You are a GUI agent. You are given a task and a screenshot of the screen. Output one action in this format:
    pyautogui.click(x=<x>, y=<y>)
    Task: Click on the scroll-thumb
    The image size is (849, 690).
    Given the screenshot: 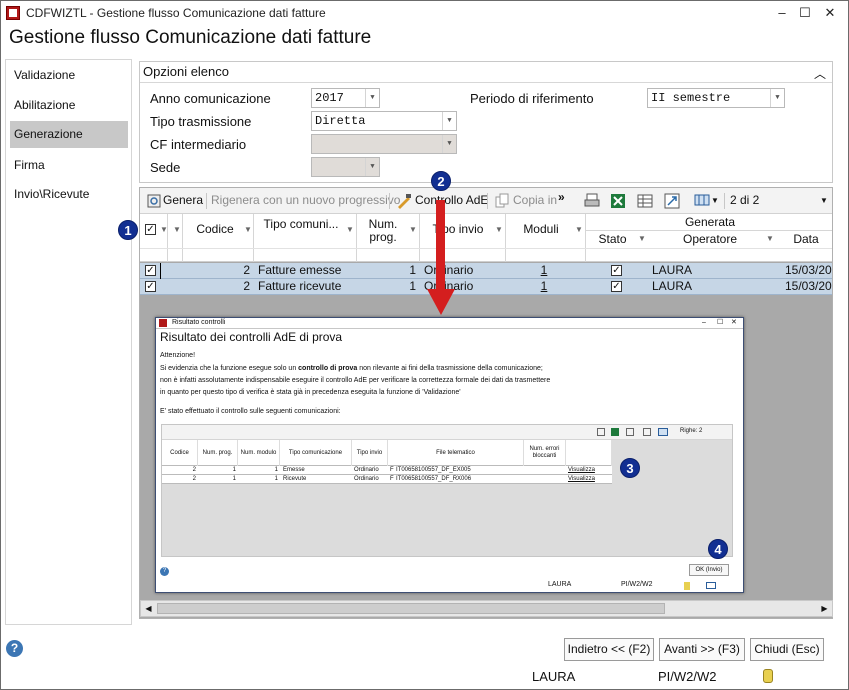 What is the action you would take?
    pyautogui.click(x=411, y=608)
    